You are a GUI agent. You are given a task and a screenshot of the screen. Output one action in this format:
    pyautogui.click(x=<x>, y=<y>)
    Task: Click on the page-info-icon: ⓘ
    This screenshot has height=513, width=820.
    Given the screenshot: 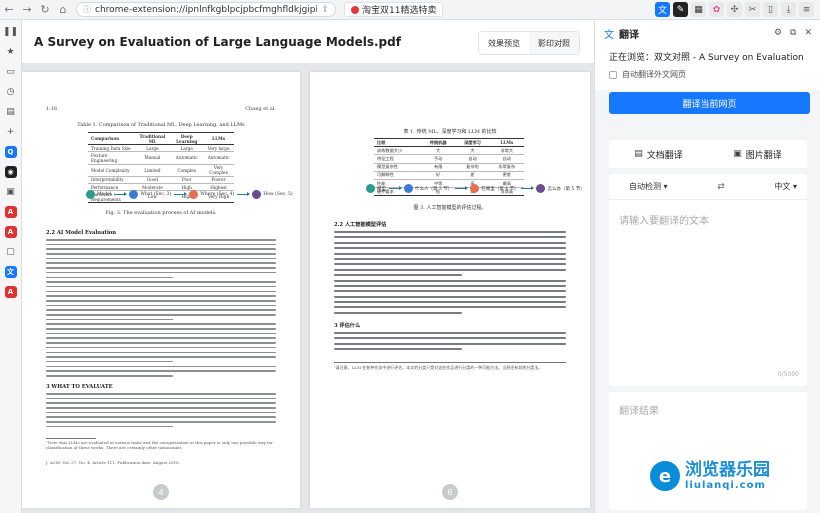 What is the action you would take?
    pyautogui.click(x=87, y=9)
    